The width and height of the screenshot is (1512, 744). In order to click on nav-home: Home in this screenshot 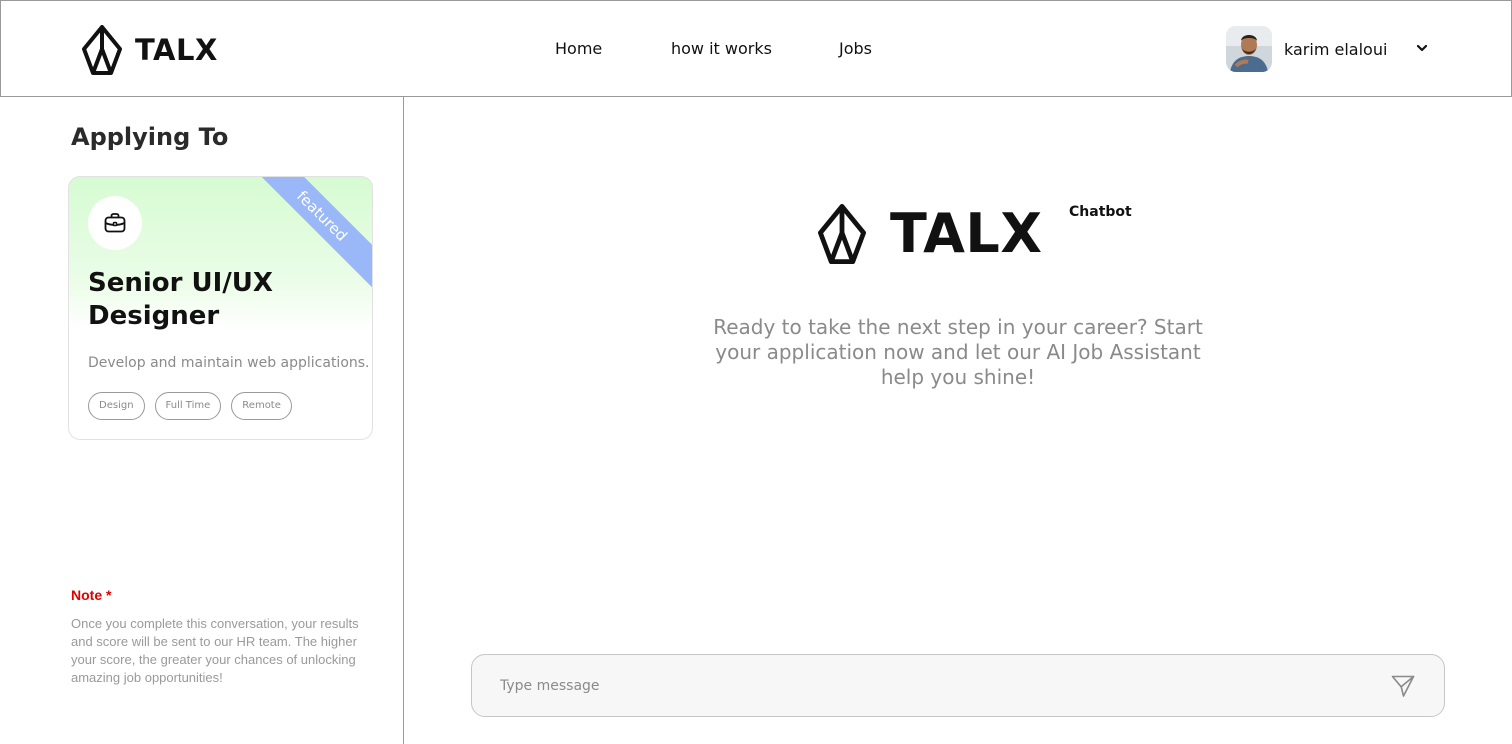, I will do `click(578, 48)`.